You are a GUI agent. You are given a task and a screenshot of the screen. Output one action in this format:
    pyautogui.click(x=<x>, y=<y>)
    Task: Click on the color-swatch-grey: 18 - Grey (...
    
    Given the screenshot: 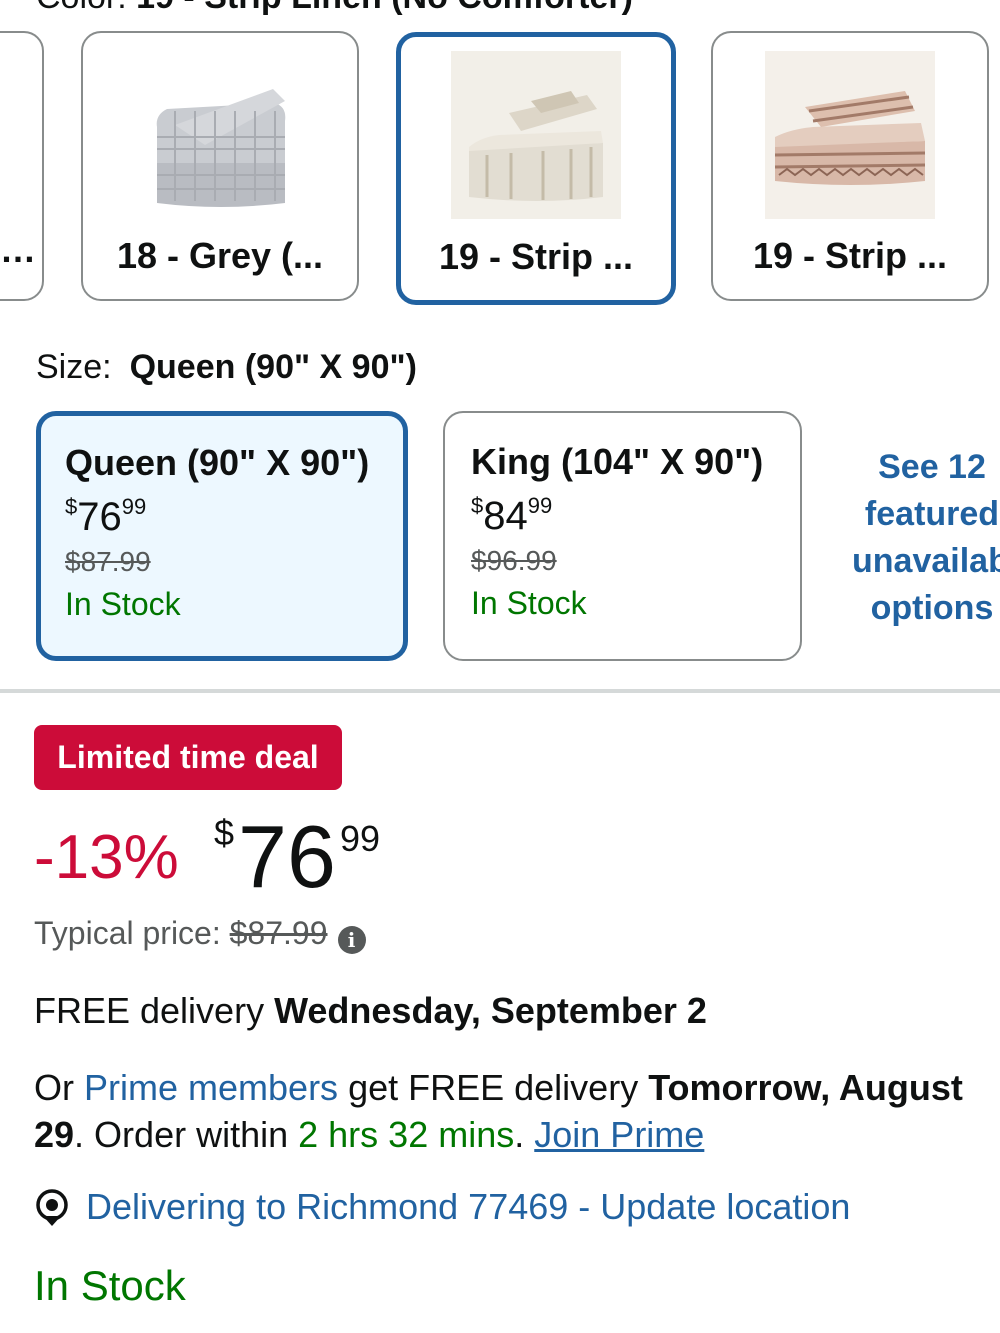 What is the action you would take?
    pyautogui.click(x=220, y=166)
    